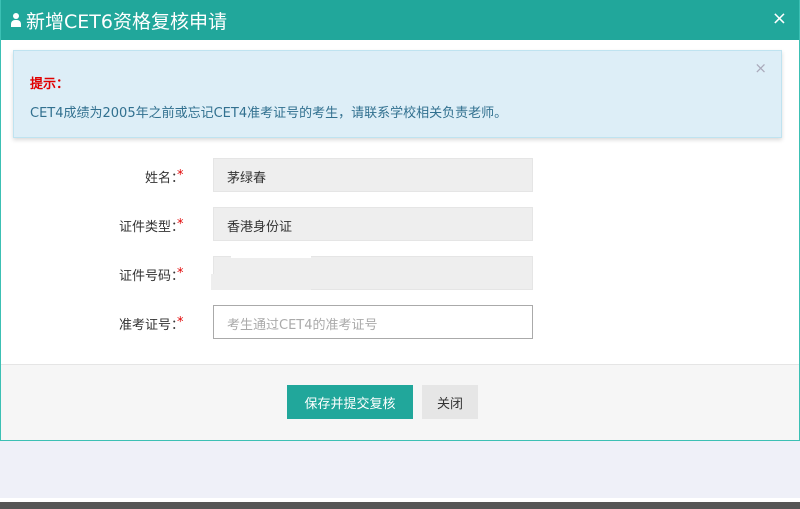 The height and width of the screenshot is (509, 800). What do you see at coordinates (151, 227) in the screenshot?
I see `id-type-label: 证件类型：` at bounding box center [151, 227].